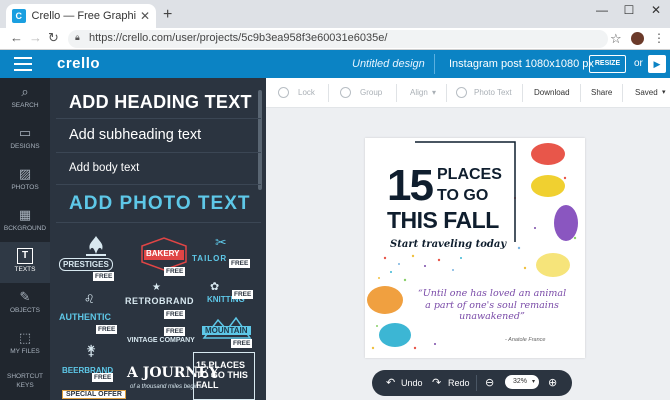  I want to click on lock-icon: 🔒︎, so click(77, 37).